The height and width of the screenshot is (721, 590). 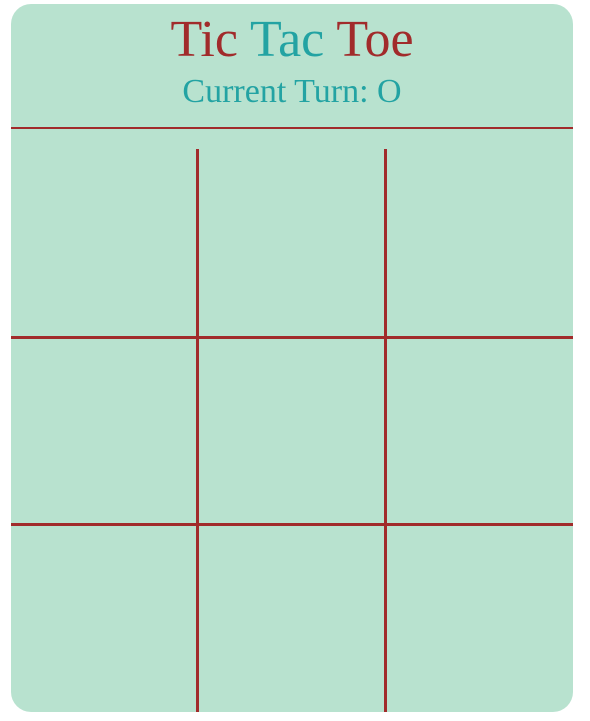 What do you see at coordinates (292, 91) in the screenshot?
I see `current-turn-label: Current Turn: O` at bounding box center [292, 91].